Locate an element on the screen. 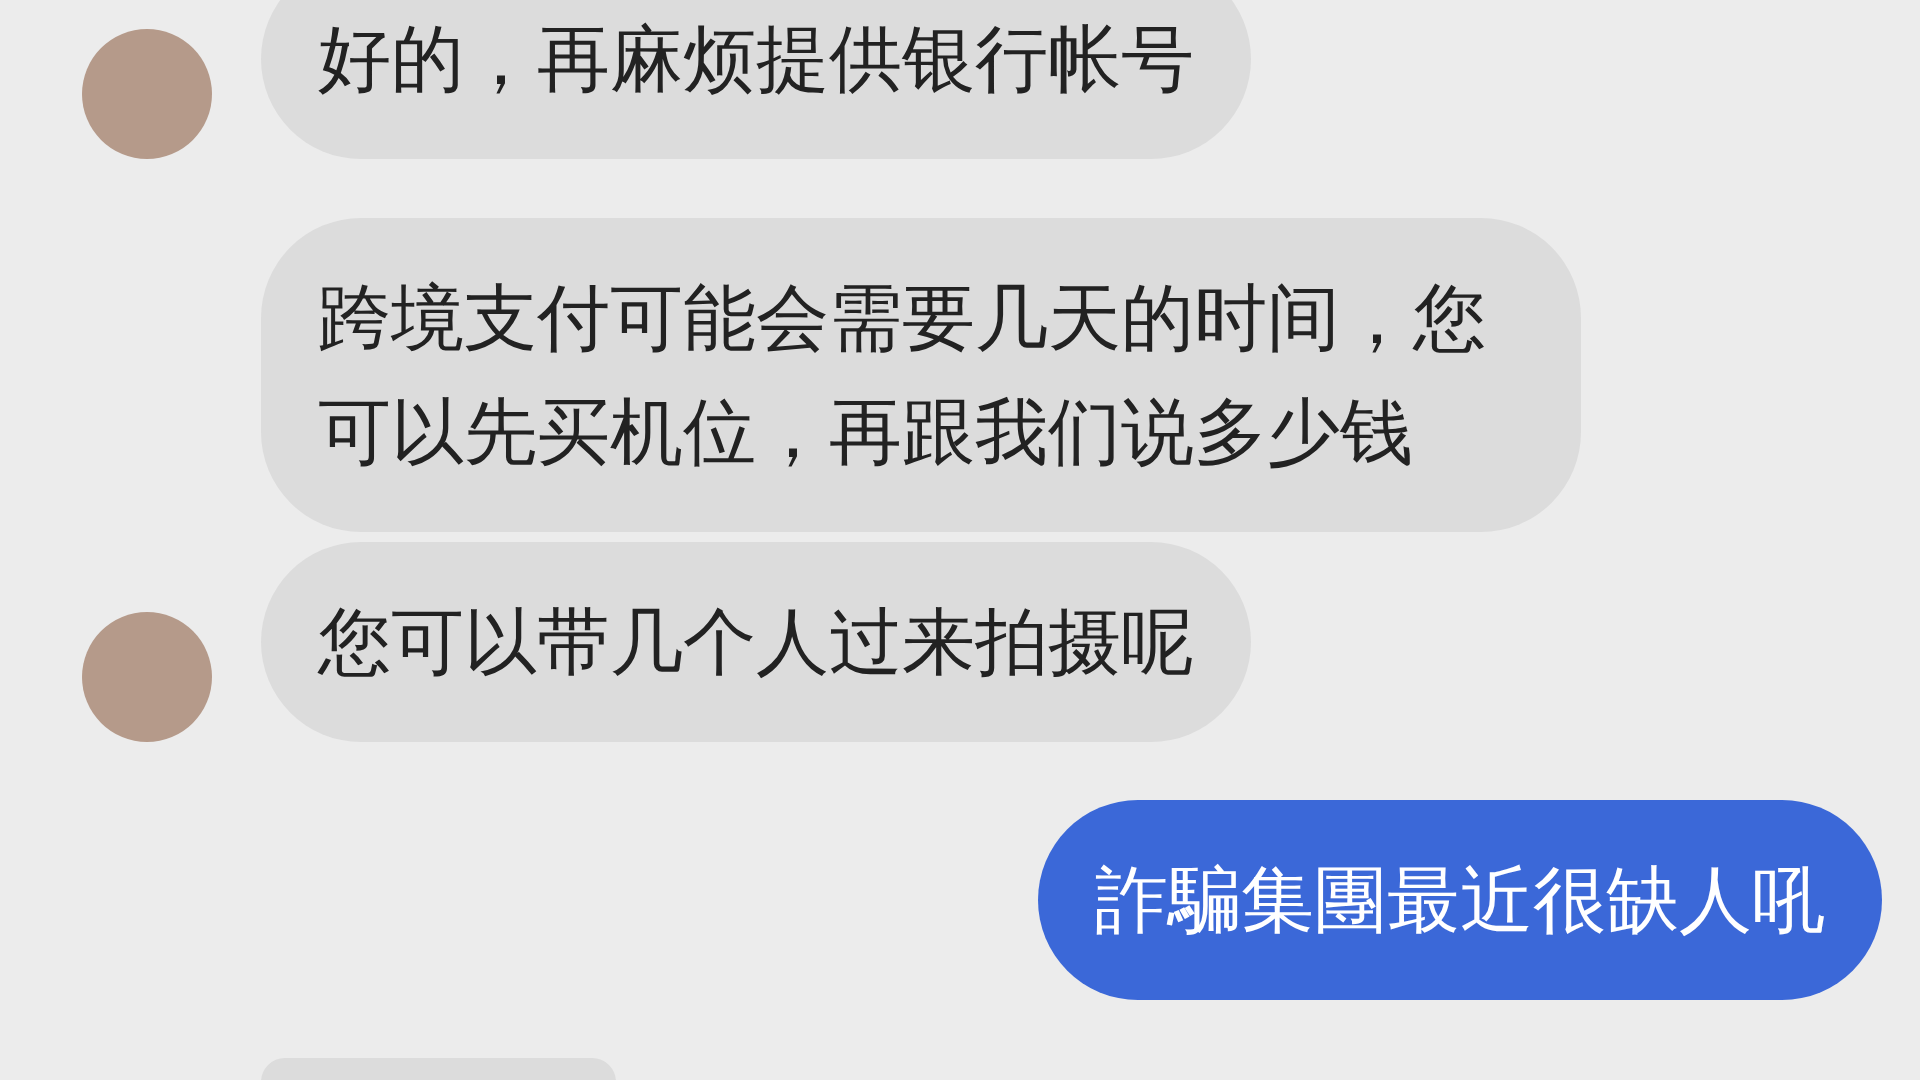 The height and width of the screenshot is (1080, 1920). message-bubble: 您可以带几个人过来拍摄呢 is located at coordinates (756, 642).